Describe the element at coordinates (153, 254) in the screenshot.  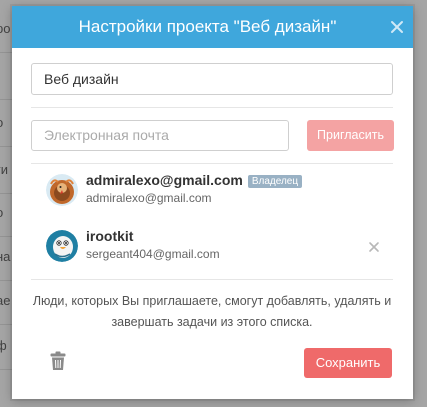
I see `member-email: sergeant404@gmail.com` at that location.